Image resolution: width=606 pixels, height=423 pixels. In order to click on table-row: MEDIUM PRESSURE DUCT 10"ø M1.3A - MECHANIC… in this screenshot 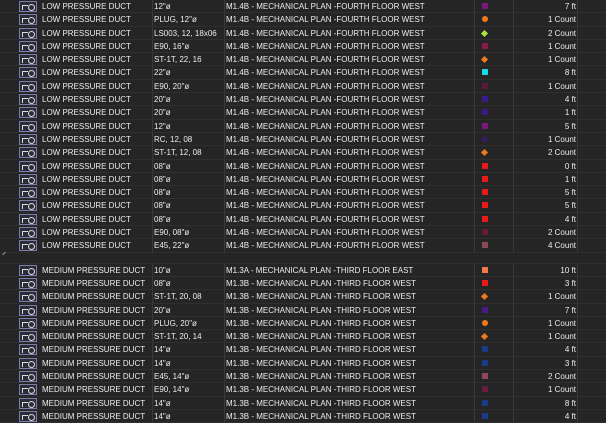, I will do `click(303, 270)`.